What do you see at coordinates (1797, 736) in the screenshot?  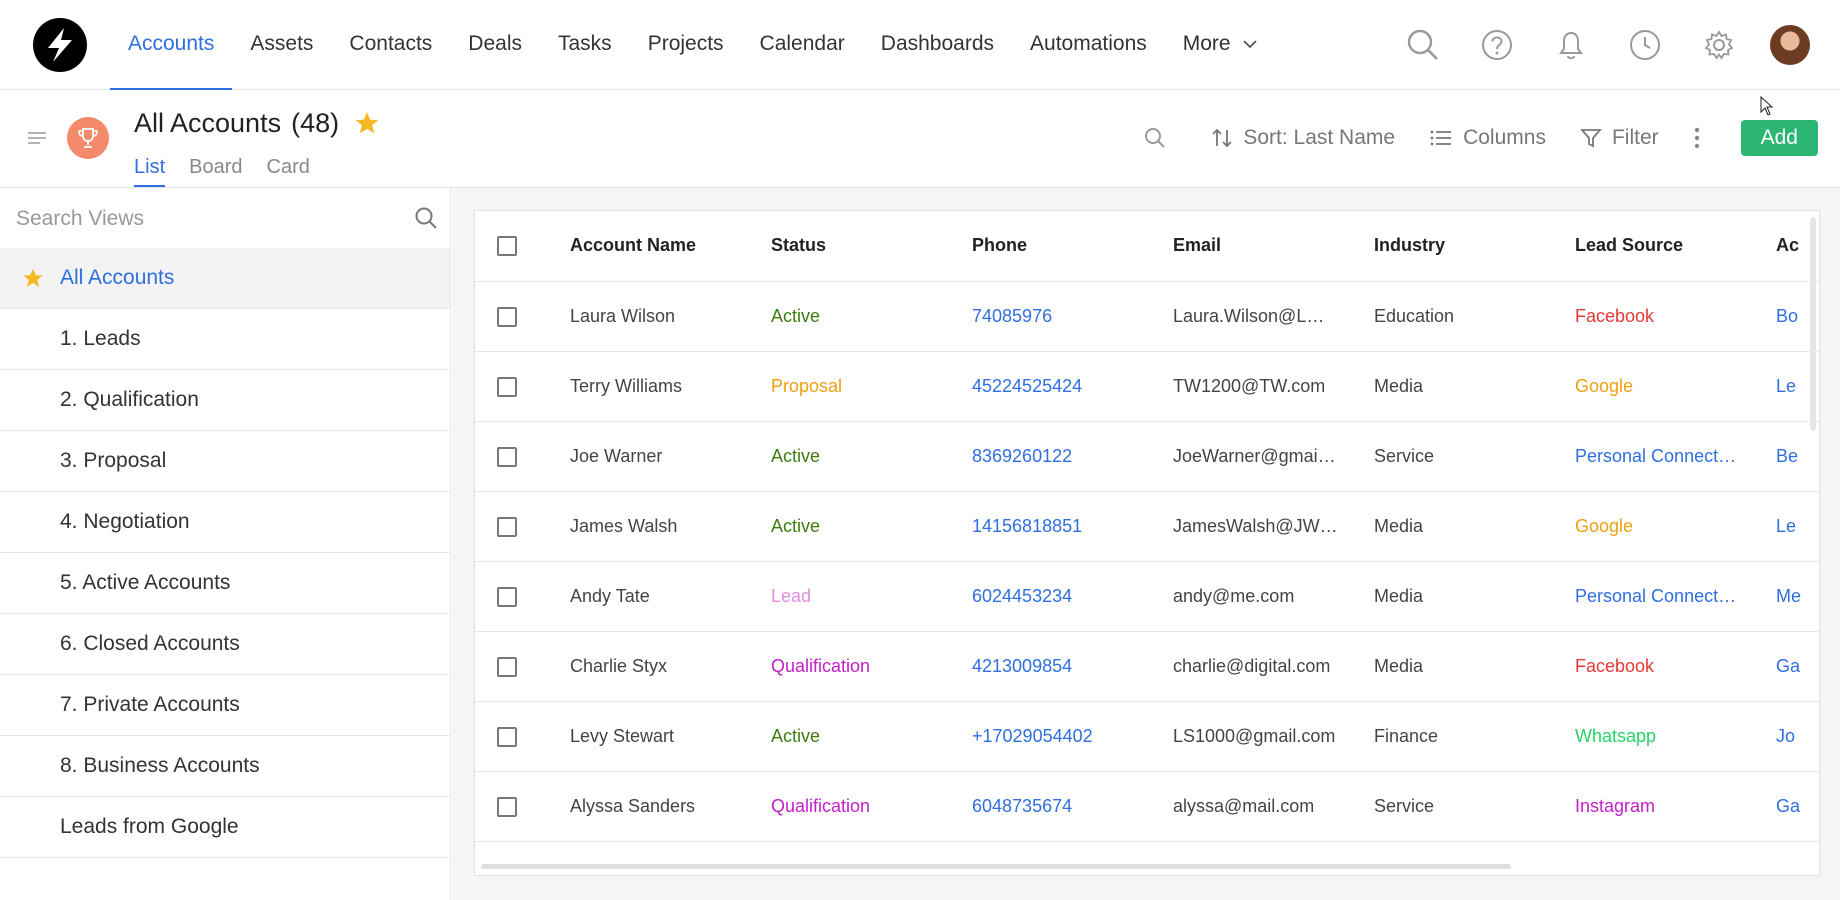 I see `cell-owner: Jo` at bounding box center [1797, 736].